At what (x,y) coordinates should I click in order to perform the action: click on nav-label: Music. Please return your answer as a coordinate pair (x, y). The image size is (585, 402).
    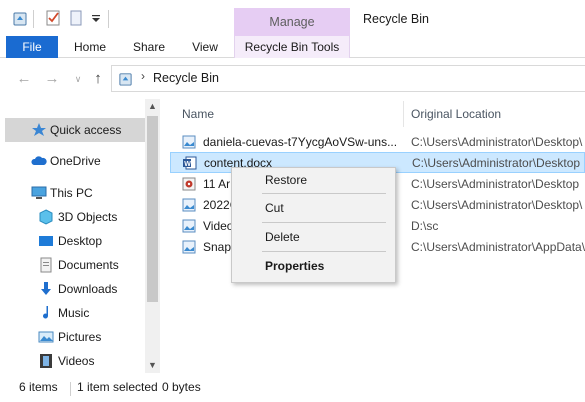
    Looking at the image, I should click on (74, 313).